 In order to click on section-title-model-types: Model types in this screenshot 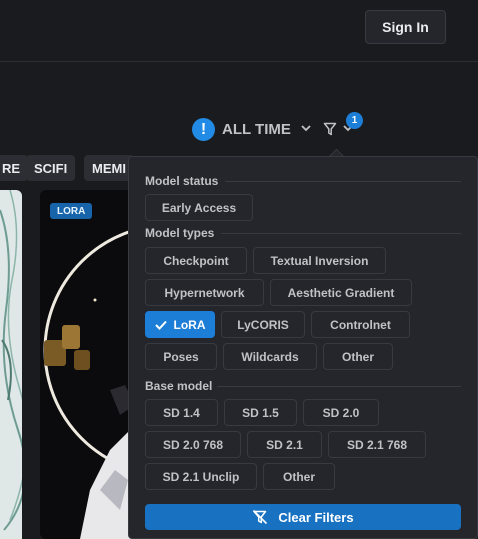, I will do `click(180, 233)`.